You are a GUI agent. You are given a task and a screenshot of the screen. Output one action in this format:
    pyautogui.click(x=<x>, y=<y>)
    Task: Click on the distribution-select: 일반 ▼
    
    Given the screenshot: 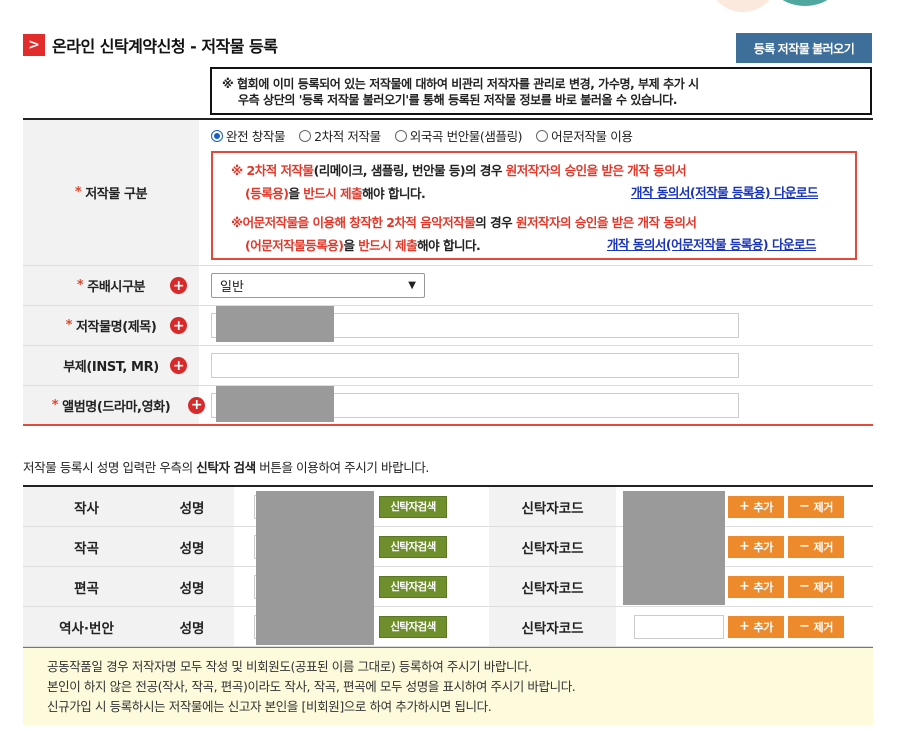 What is the action you would take?
    pyautogui.click(x=318, y=285)
    